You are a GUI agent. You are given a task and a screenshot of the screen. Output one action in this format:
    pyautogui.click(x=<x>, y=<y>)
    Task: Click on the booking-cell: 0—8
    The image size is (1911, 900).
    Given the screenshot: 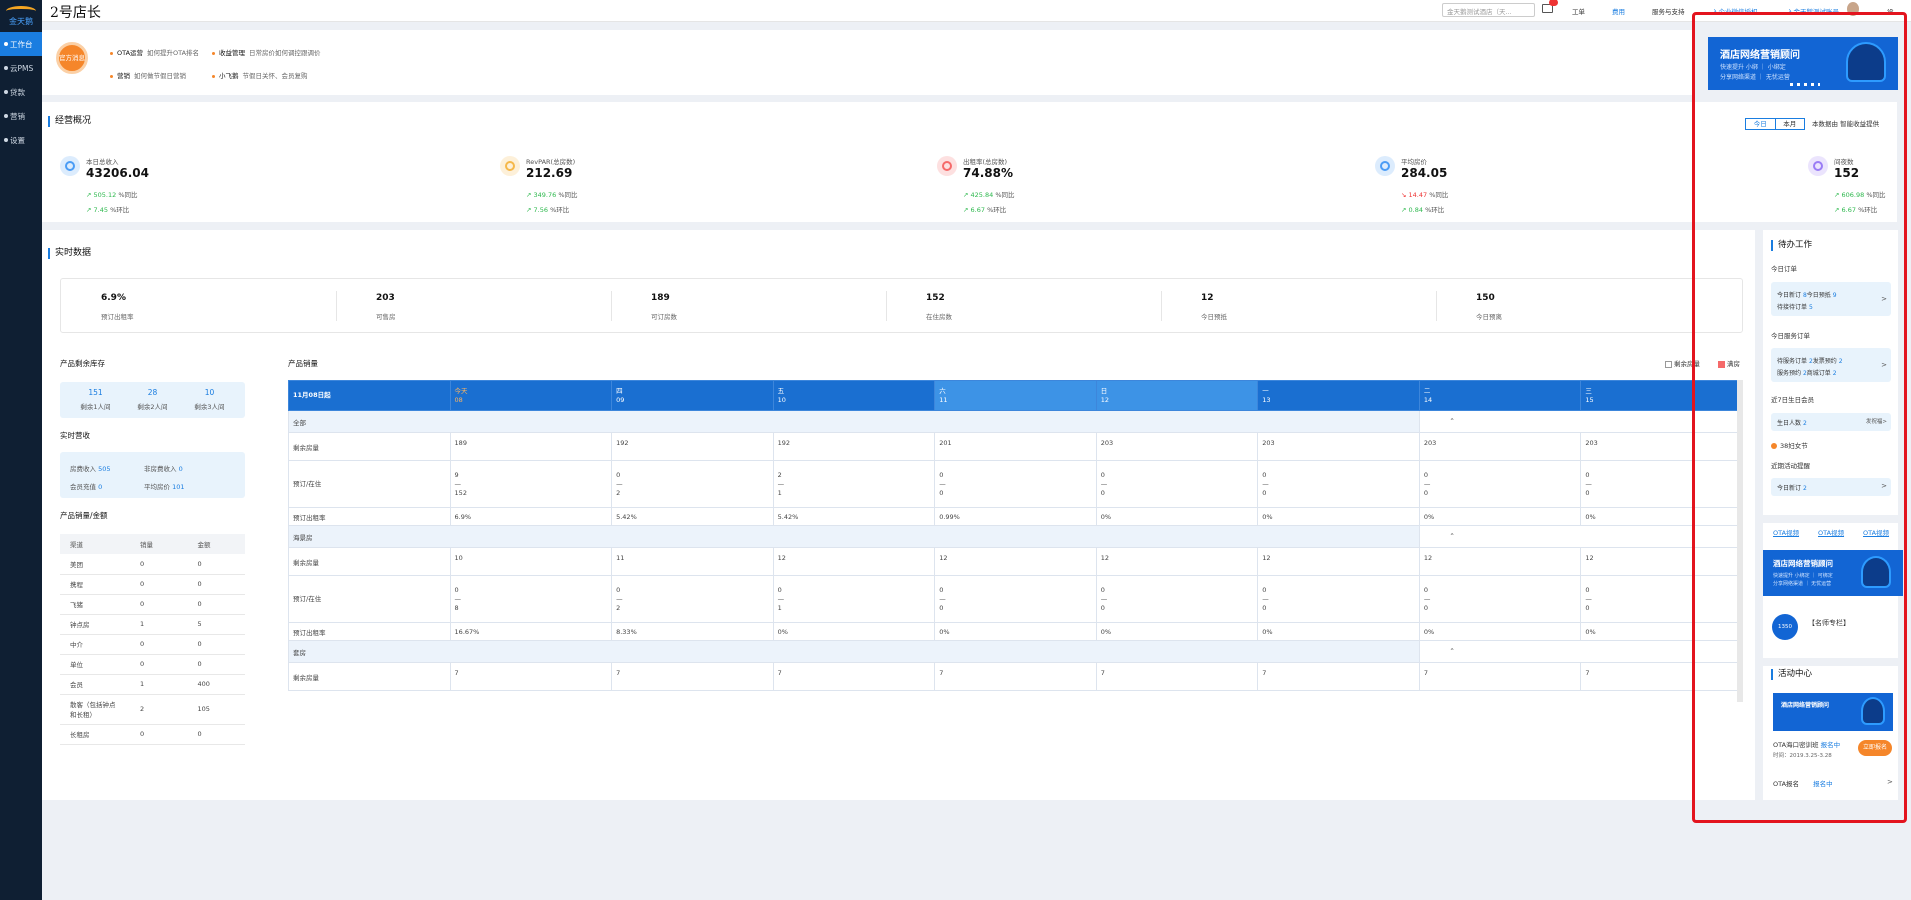 What is the action you would take?
    pyautogui.click(x=531, y=599)
    